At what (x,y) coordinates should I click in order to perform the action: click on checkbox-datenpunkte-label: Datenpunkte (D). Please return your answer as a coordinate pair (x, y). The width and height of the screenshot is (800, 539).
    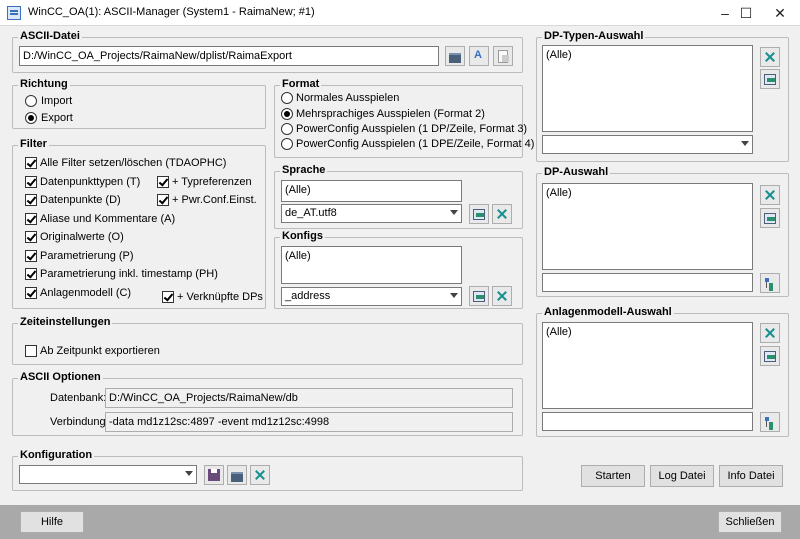
    Looking at the image, I should click on (80, 200).